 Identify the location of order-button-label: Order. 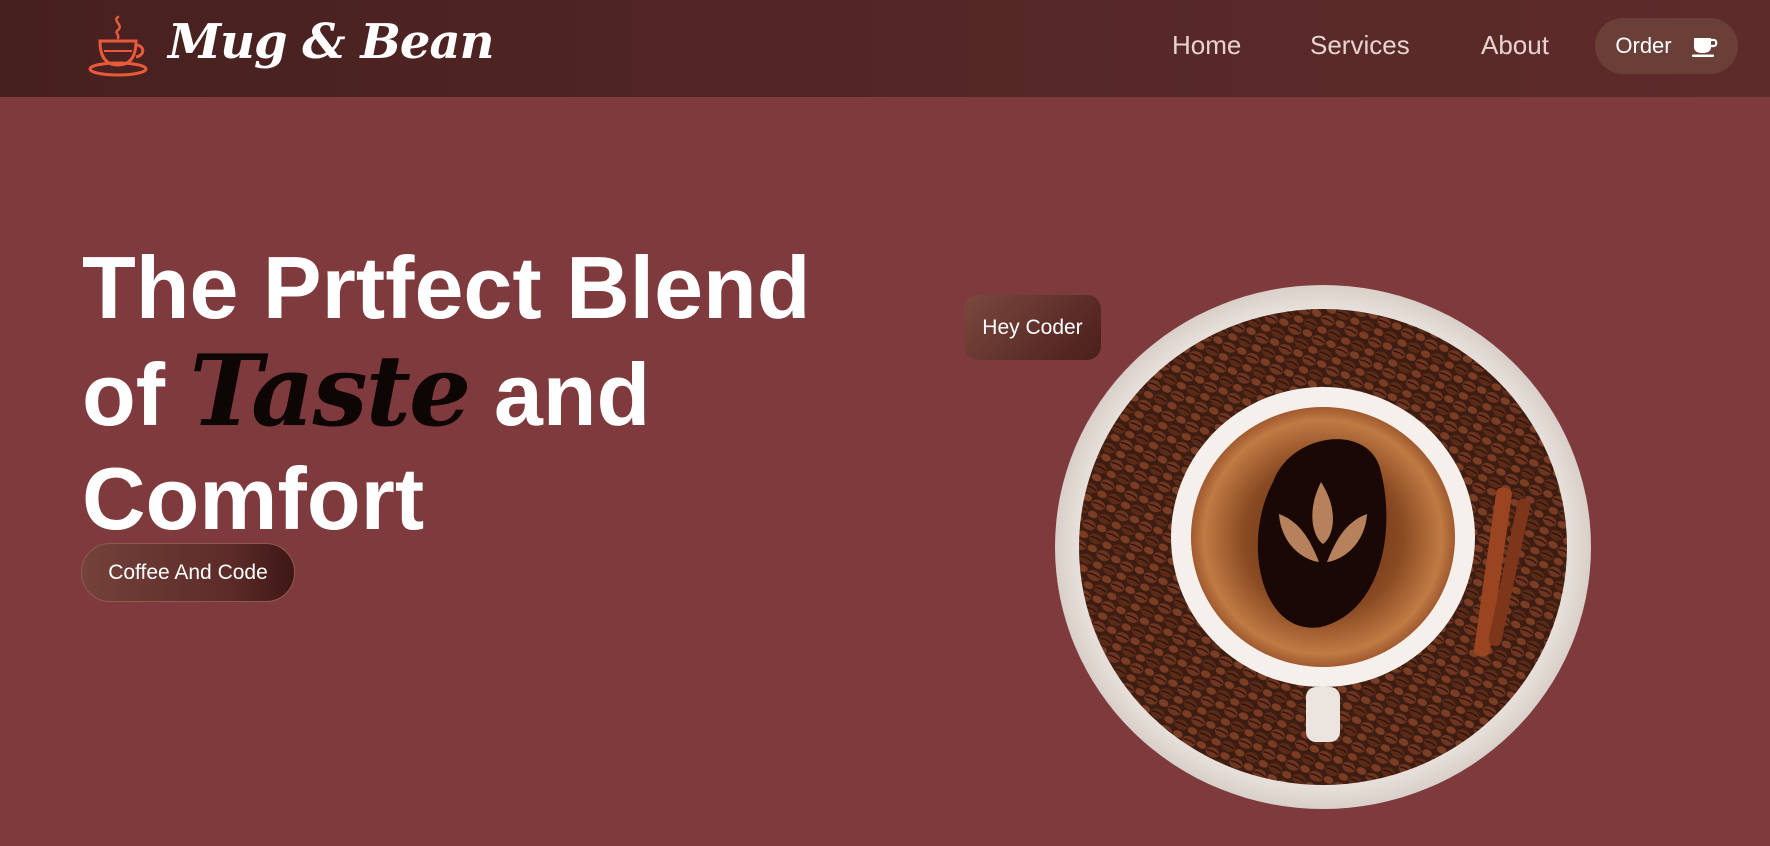
(1643, 45).